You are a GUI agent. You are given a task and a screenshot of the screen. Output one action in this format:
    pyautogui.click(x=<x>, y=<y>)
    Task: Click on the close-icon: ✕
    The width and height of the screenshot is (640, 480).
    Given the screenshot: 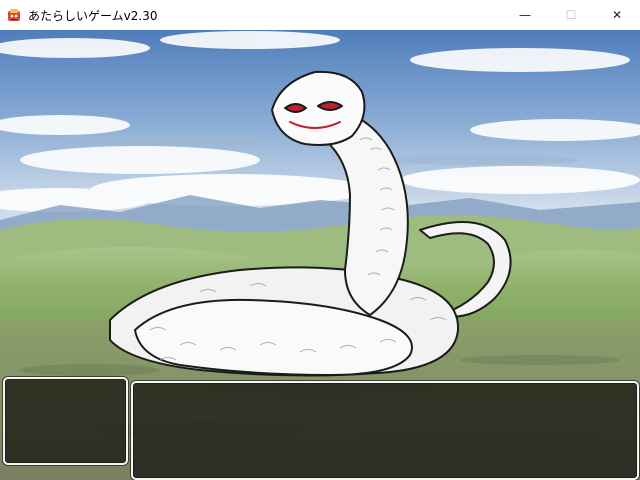 What is the action you would take?
    pyautogui.click(x=617, y=15)
    